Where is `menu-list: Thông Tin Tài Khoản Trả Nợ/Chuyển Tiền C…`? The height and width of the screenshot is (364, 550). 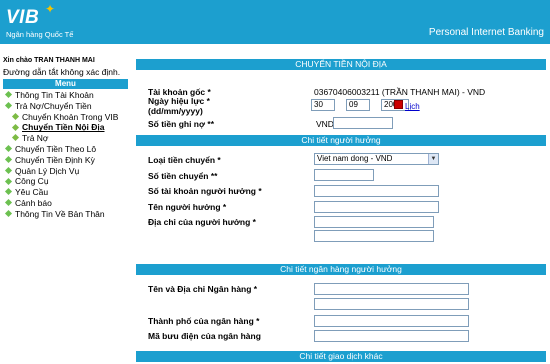
menu-list: Thông Tin Tài Khoản Trả Nợ/Chuyển Tiền C… is located at coordinates (65, 155).